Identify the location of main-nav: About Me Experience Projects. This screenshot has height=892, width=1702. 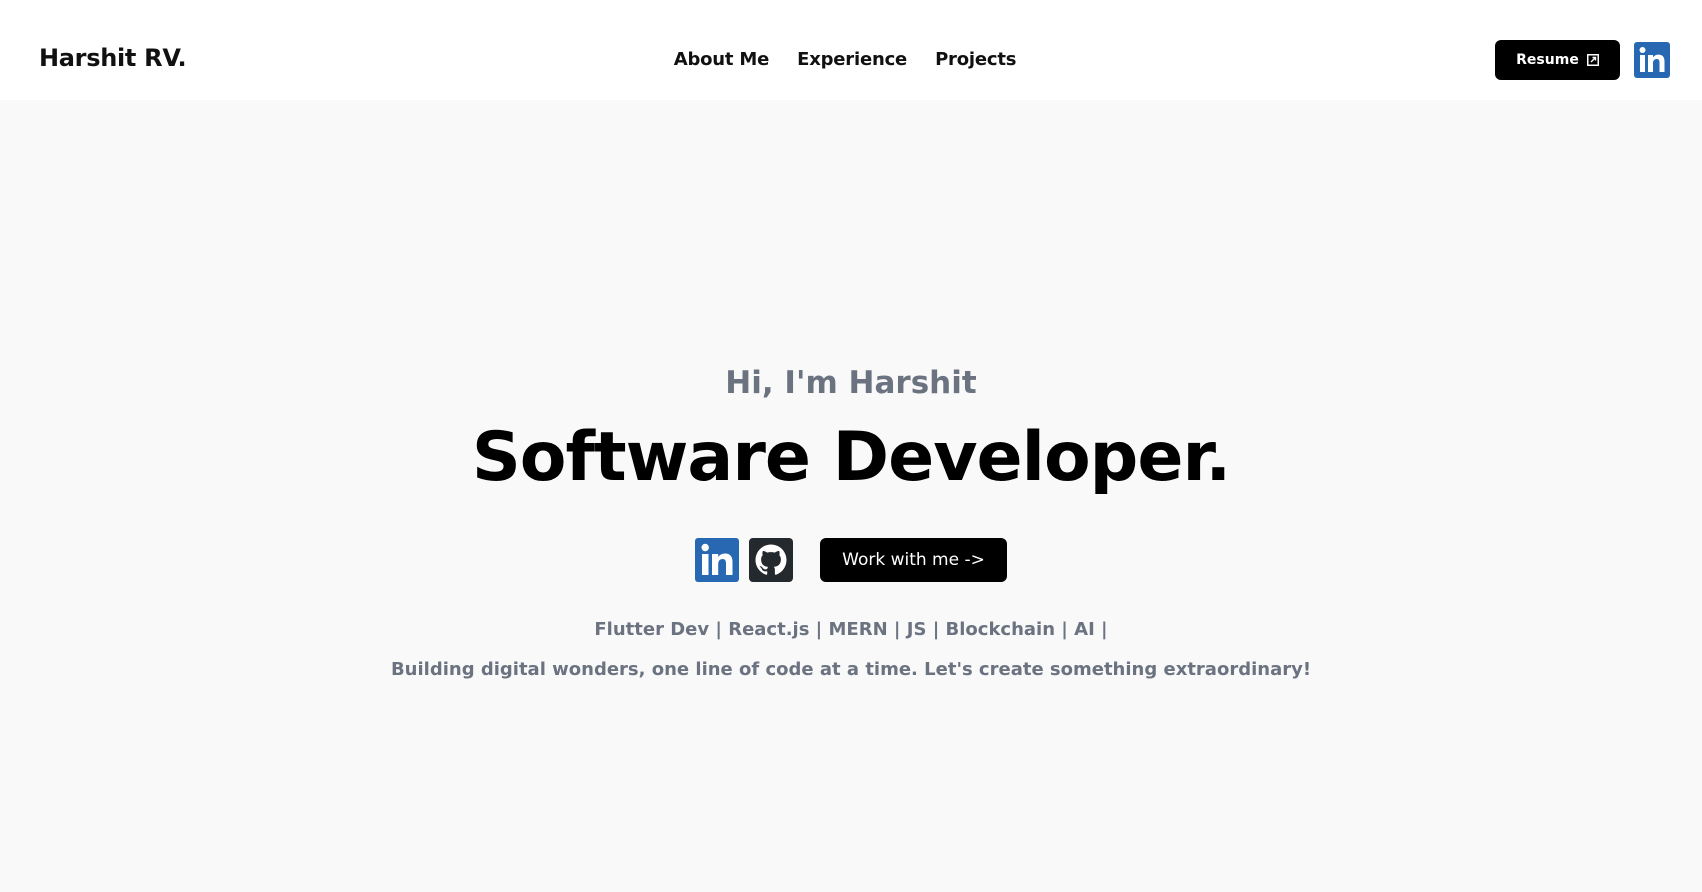
(851, 59).